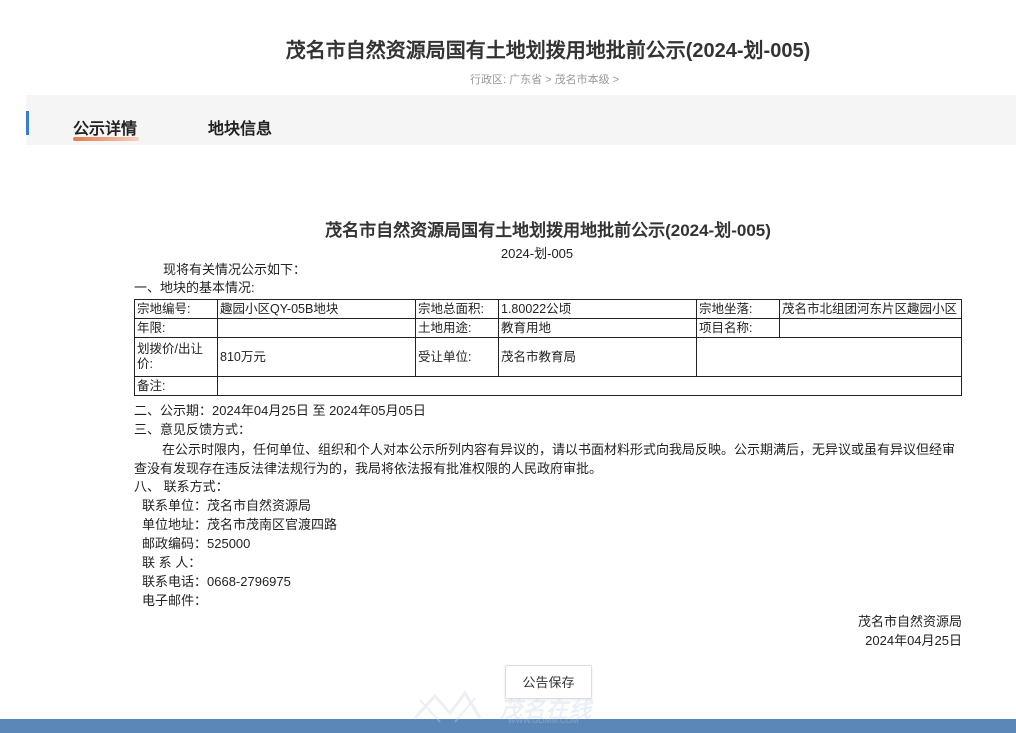 The image size is (1016, 733). Describe the element at coordinates (447, 706) in the screenshot. I see `watermark-logo-icon` at that location.